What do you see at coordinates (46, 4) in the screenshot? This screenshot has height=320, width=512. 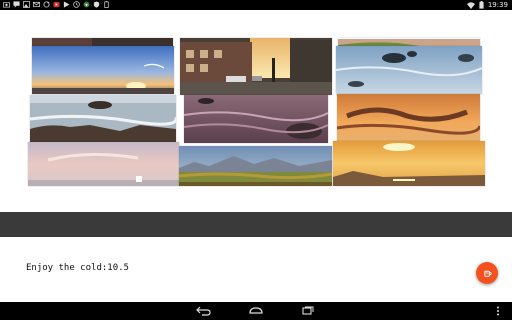 I see `sync-icon` at bounding box center [46, 4].